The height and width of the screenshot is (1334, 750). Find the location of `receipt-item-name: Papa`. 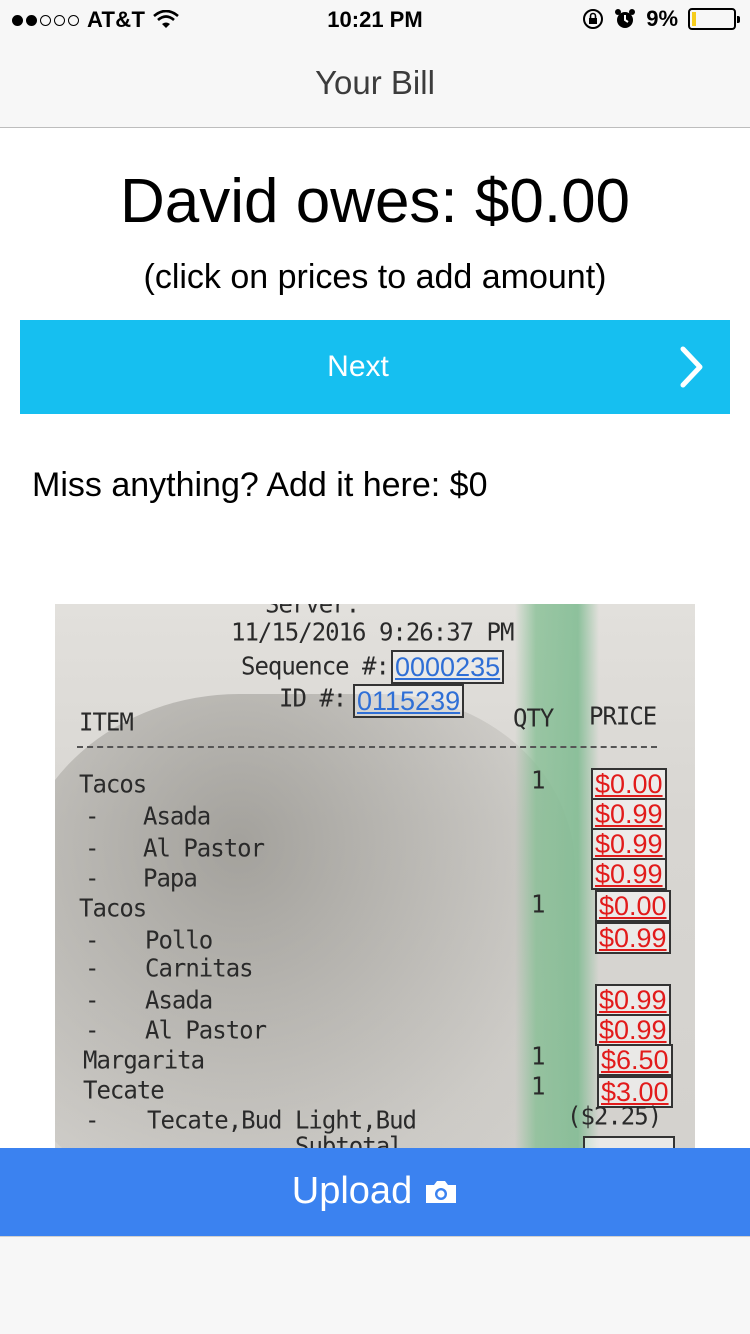

receipt-item-name: Papa is located at coordinates (170, 878).